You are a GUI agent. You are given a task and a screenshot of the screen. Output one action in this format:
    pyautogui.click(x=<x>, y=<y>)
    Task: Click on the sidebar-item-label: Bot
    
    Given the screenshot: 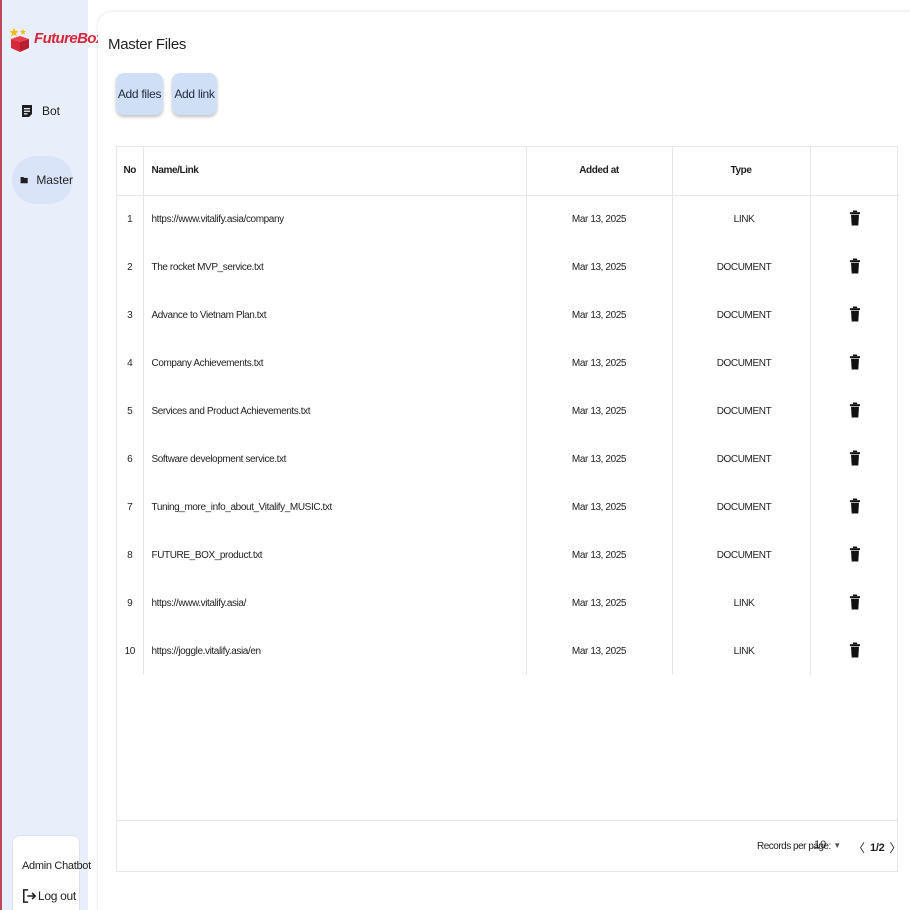 What is the action you would take?
    pyautogui.click(x=51, y=111)
    